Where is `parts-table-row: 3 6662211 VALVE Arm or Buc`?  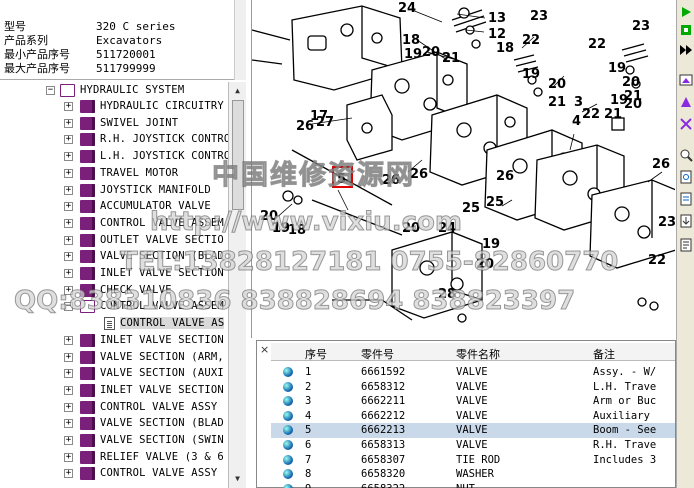
parts-table-row: 3 6662211 VALVE Arm or Buc is located at coordinates (473, 401).